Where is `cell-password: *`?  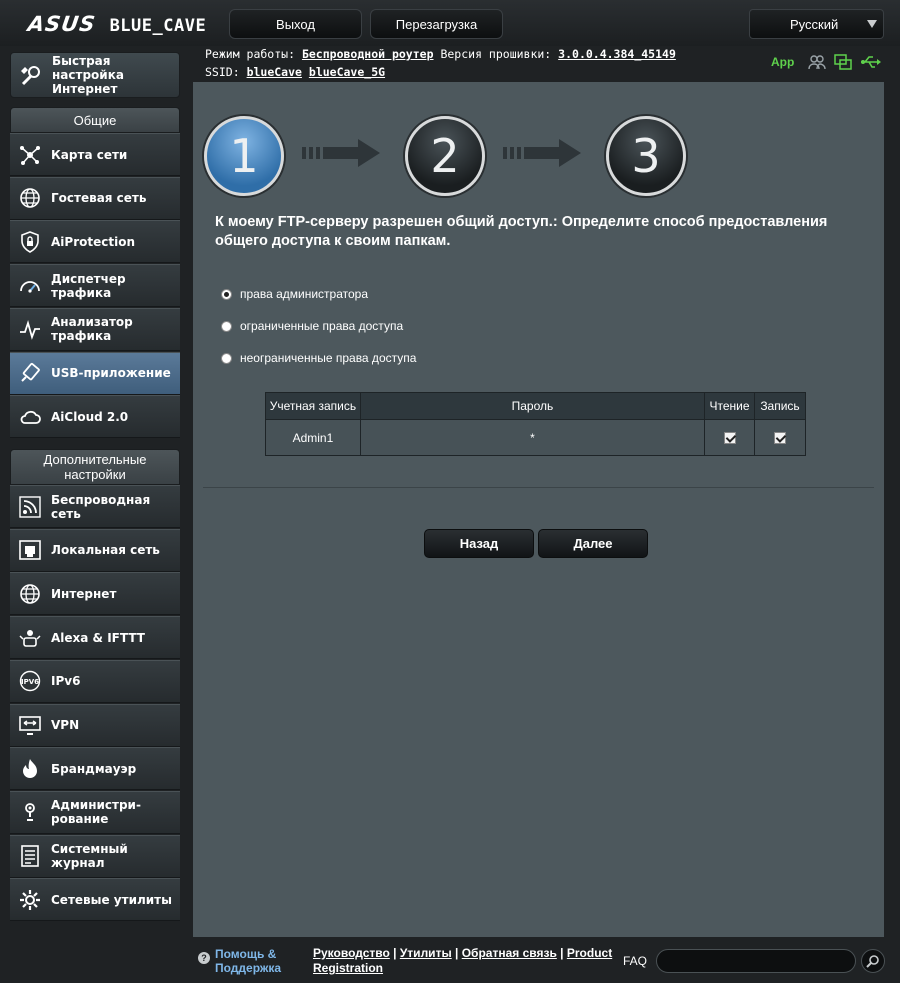
cell-password: * is located at coordinates (532, 437).